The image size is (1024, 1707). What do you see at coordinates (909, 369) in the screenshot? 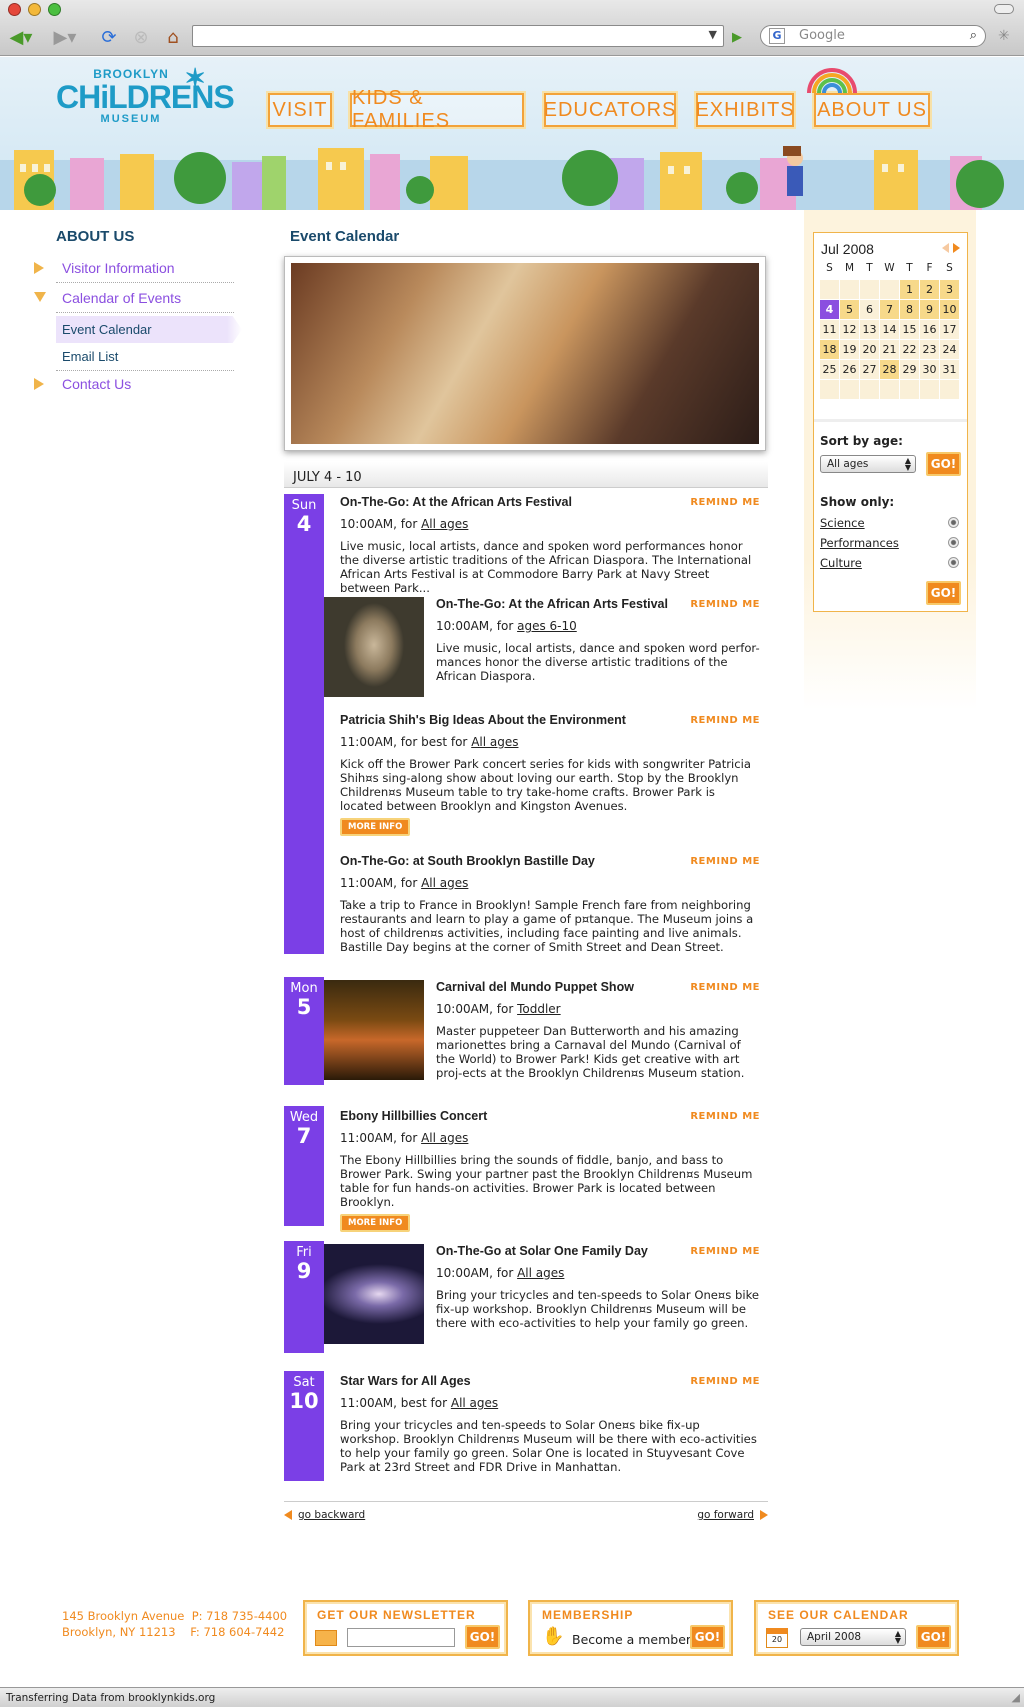
I see `day-cell: 29` at bounding box center [909, 369].